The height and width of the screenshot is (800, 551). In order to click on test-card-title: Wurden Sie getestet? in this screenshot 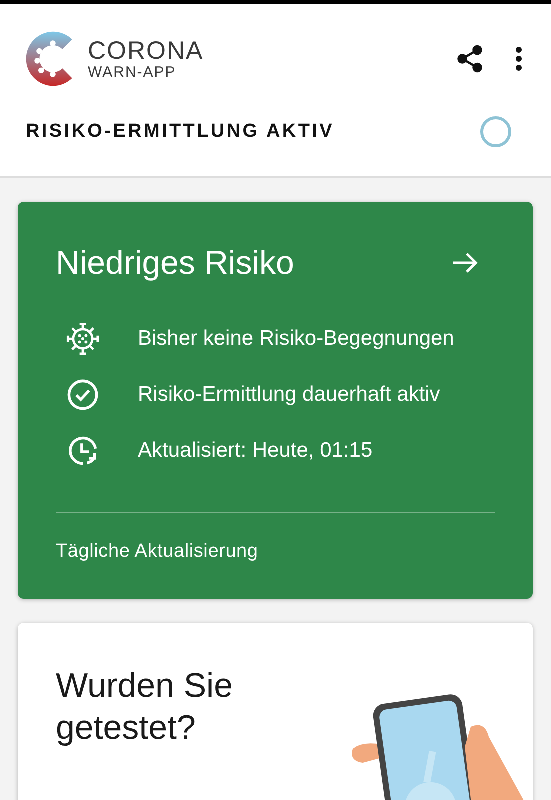, I will do `click(144, 707)`.